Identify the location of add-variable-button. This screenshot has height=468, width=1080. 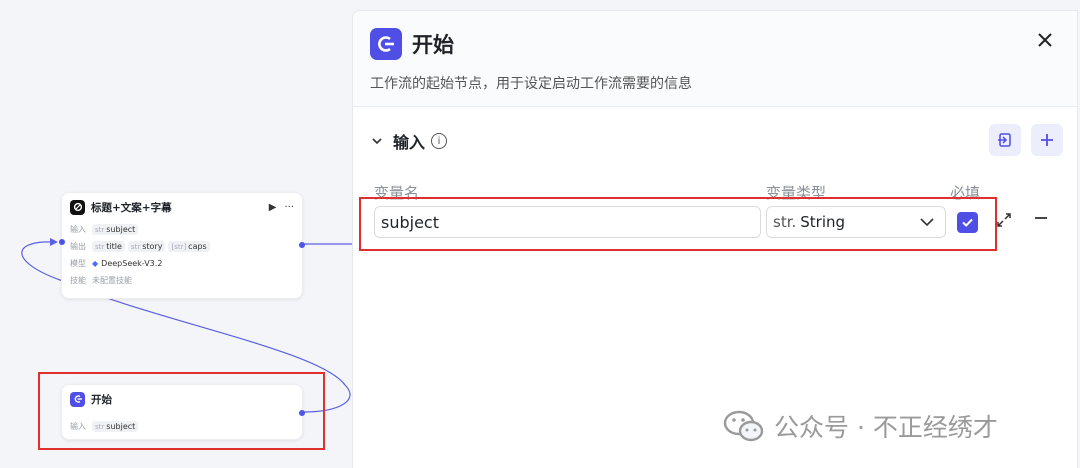
(1047, 140).